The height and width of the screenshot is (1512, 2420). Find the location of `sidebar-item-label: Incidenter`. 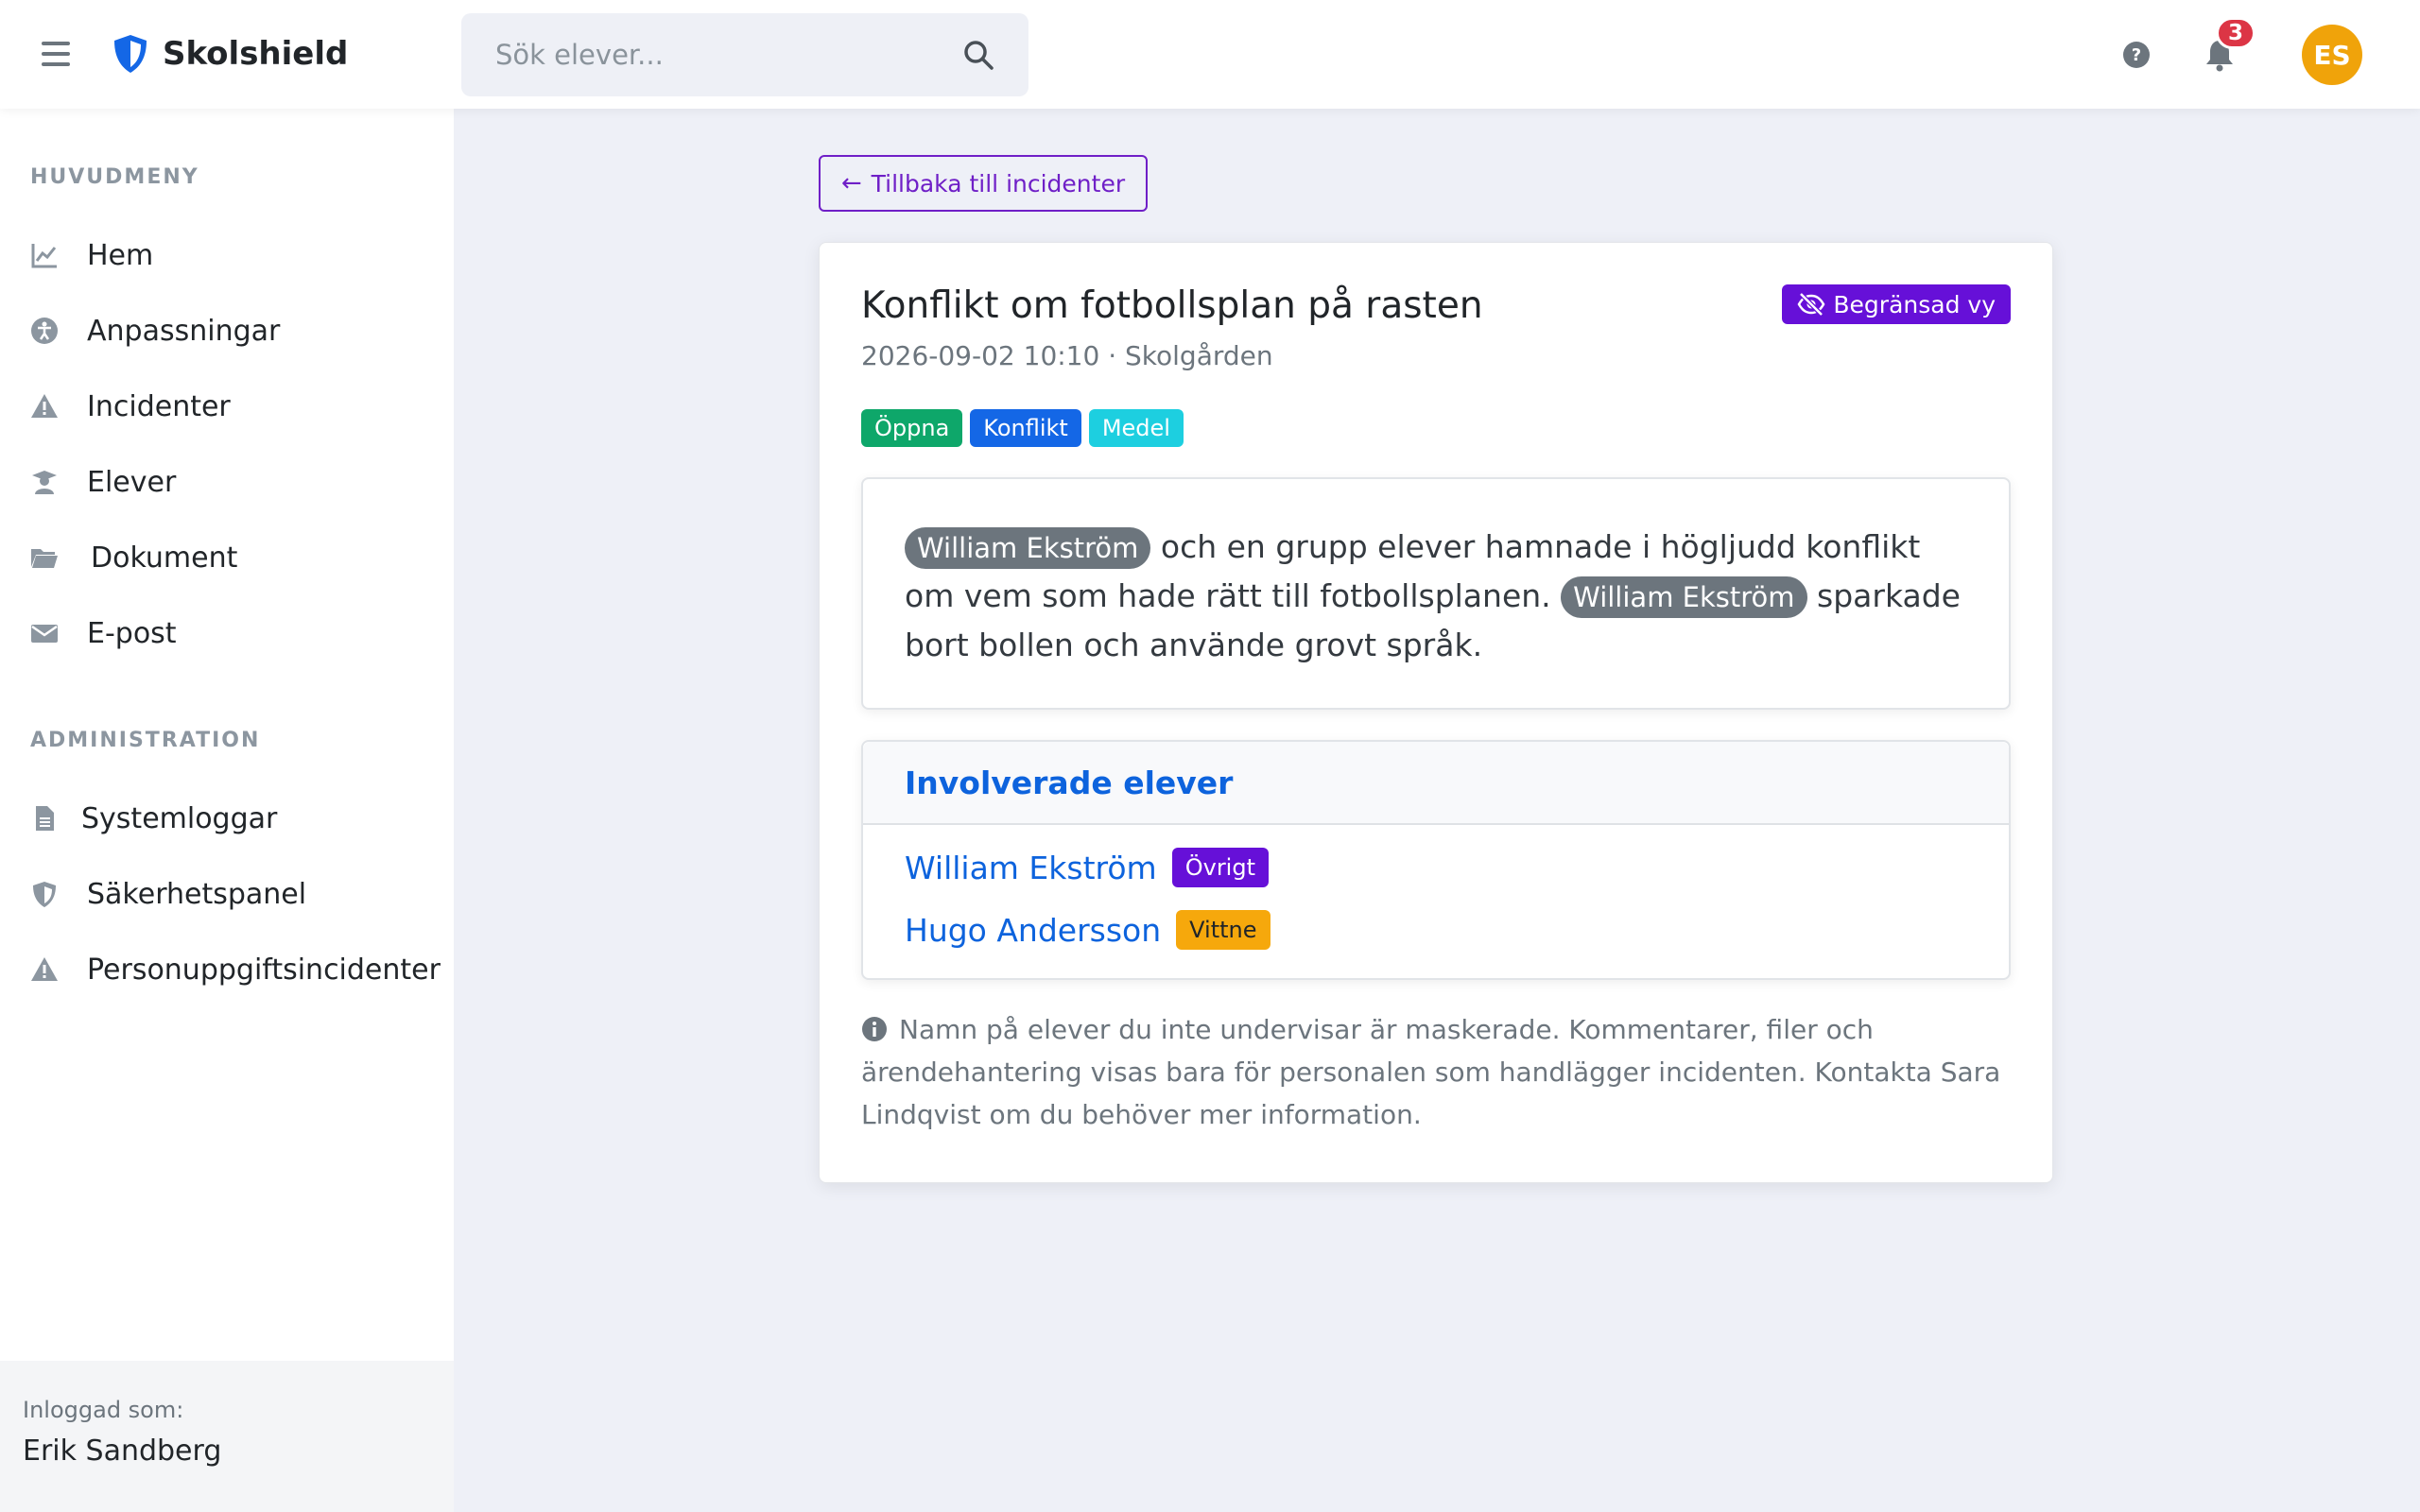

sidebar-item-label: Incidenter is located at coordinates (159, 406).